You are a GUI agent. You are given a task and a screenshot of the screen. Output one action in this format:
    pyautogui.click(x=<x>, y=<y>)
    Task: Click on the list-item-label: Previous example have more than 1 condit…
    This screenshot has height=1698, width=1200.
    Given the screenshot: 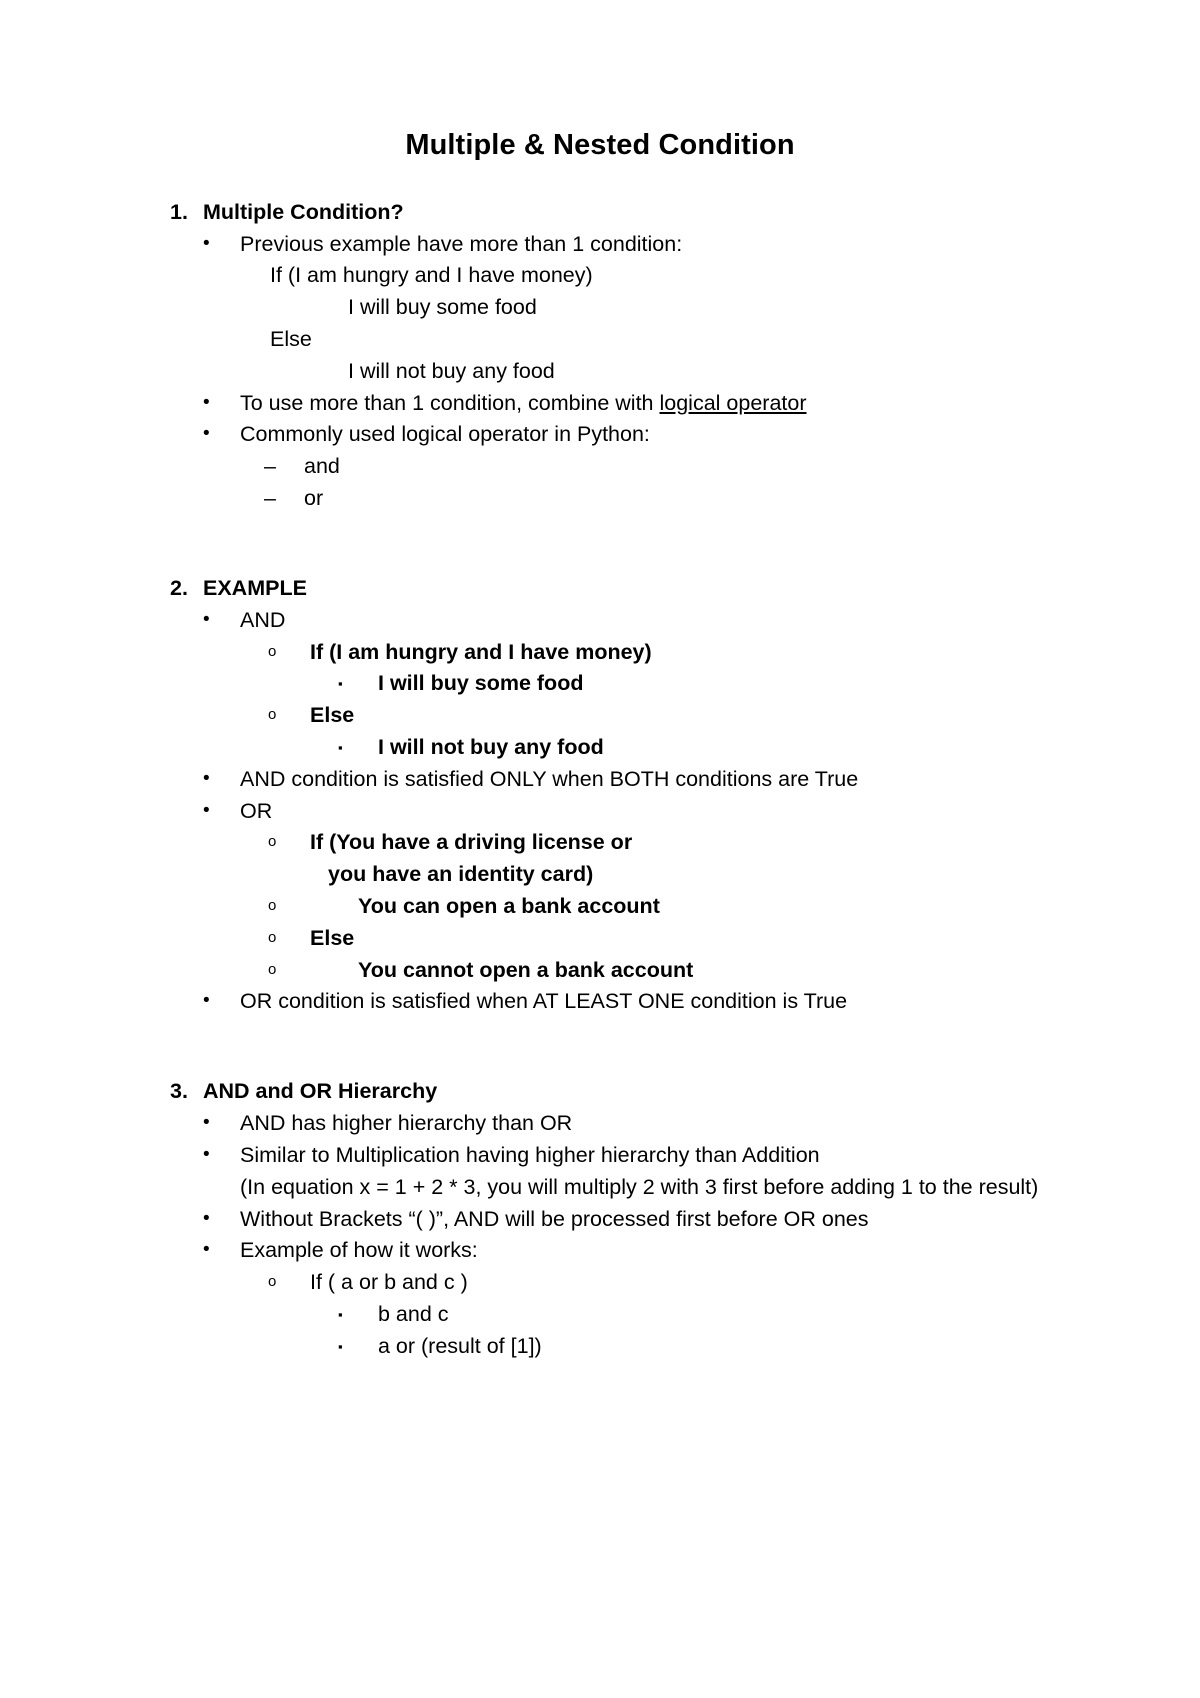 What is the action you would take?
    pyautogui.click(x=461, y=243)
    